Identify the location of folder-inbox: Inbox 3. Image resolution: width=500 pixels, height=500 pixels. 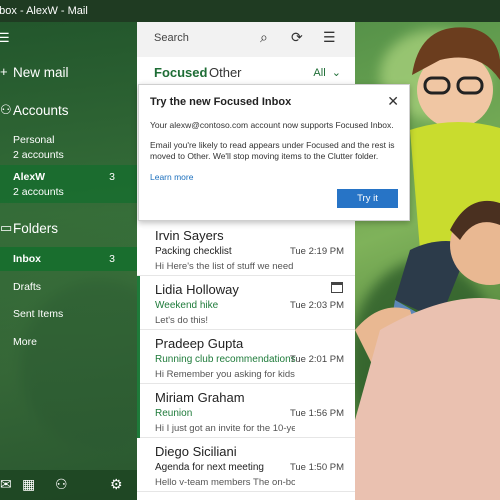
(68, 259).